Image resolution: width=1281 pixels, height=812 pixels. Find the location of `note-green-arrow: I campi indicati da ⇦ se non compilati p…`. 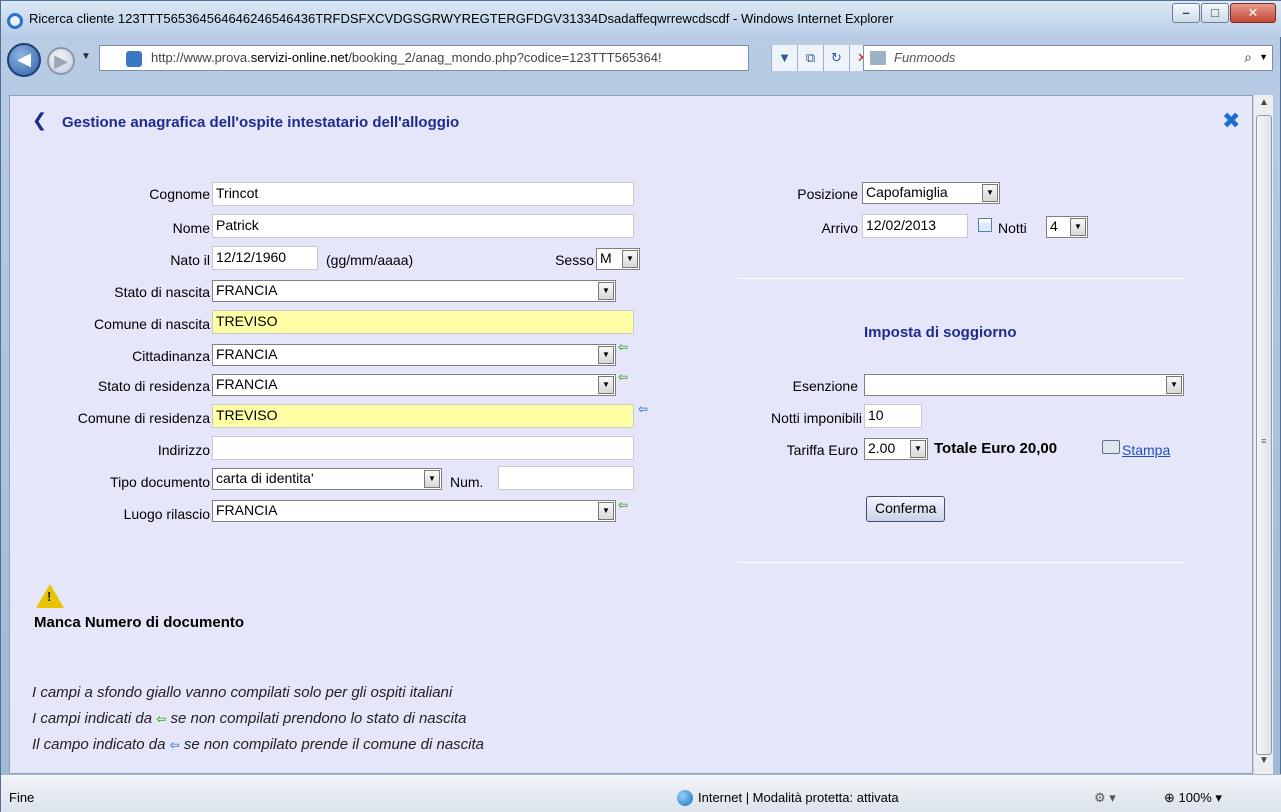

note-green-arrow: I campi indicati da ⇦ se non compilati p… is located at coordinates (249, 718).